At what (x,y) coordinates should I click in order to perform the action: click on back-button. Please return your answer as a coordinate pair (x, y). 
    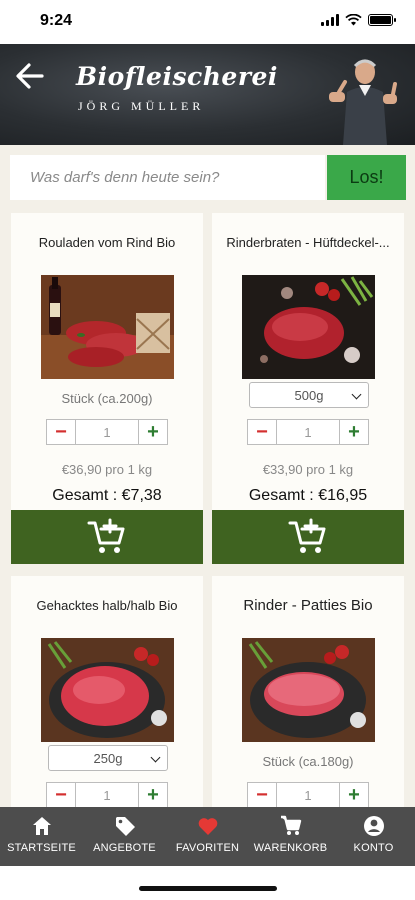
    Looking at the image, I should click on (32, 76).